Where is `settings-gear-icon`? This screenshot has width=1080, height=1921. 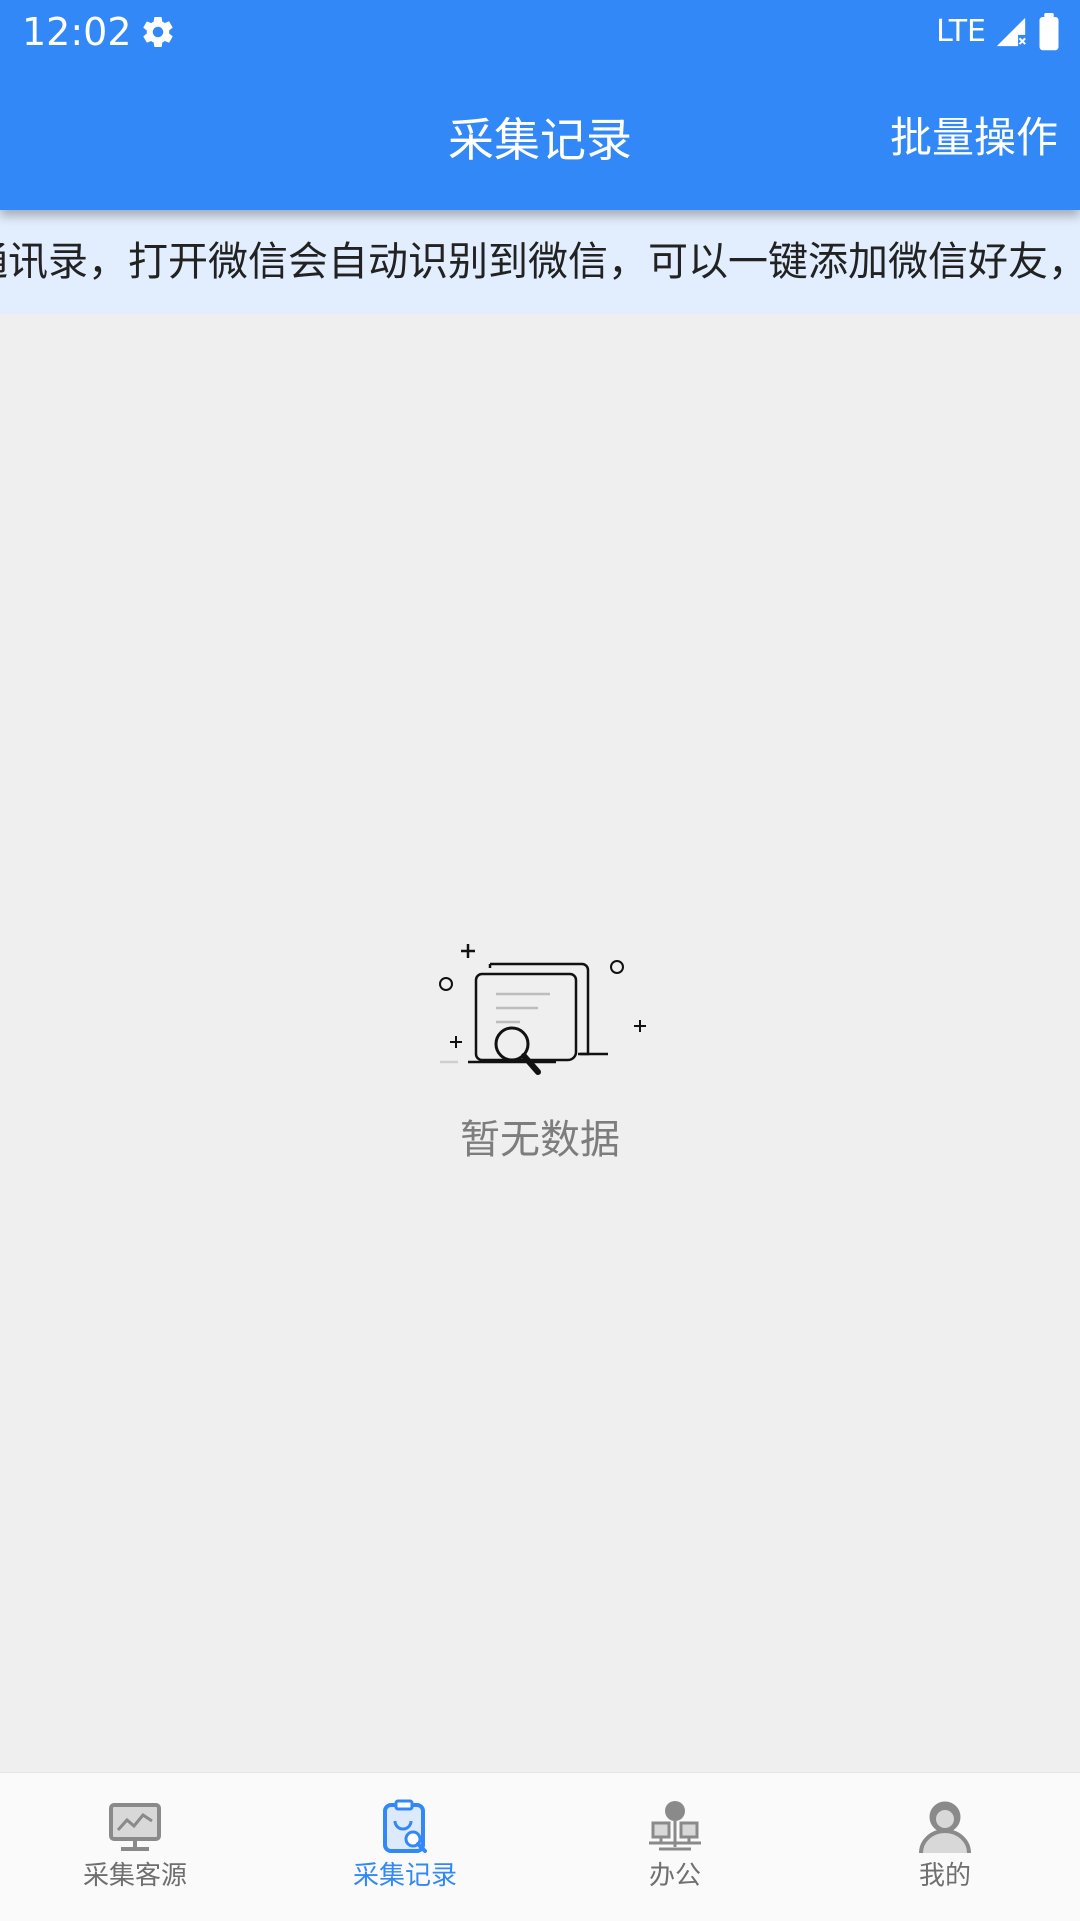 settings-gear-icon is located at coordinates (158, 32).